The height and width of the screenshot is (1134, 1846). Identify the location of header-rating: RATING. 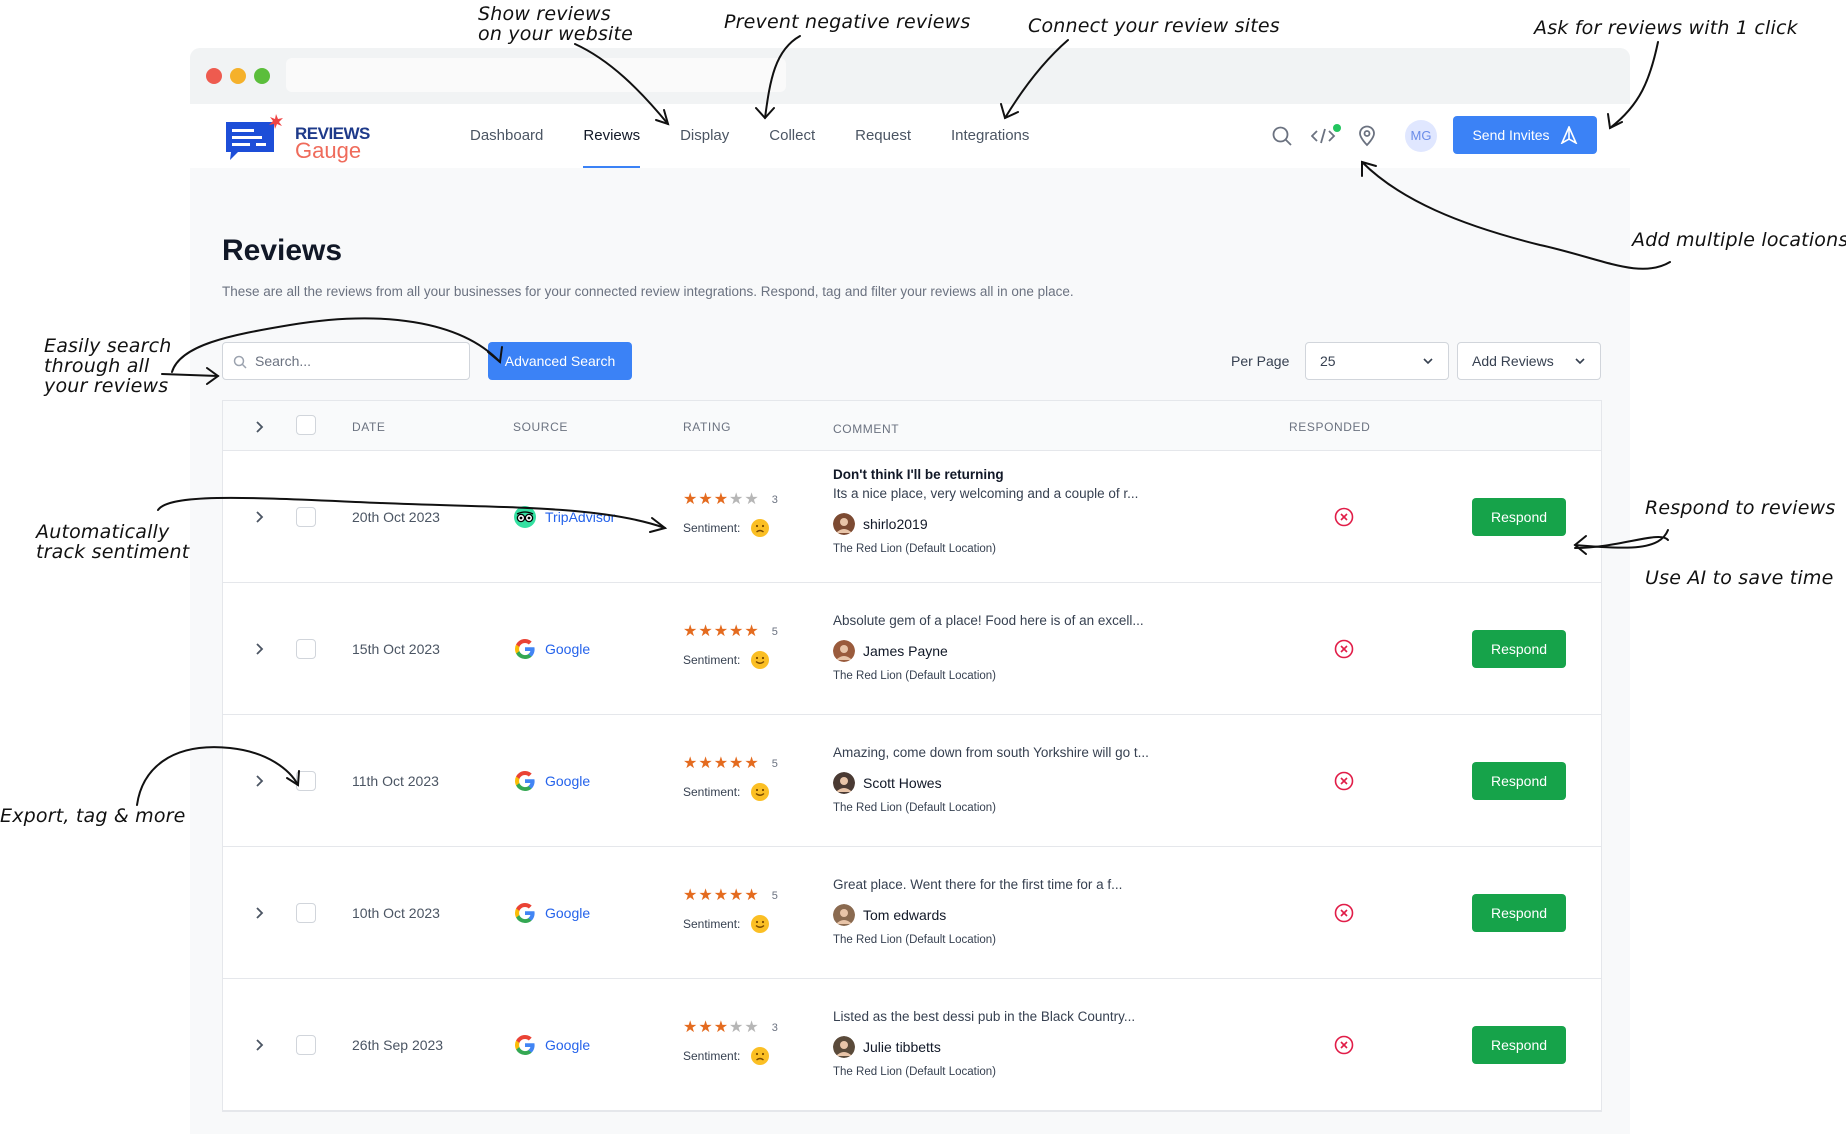
(707, 427).